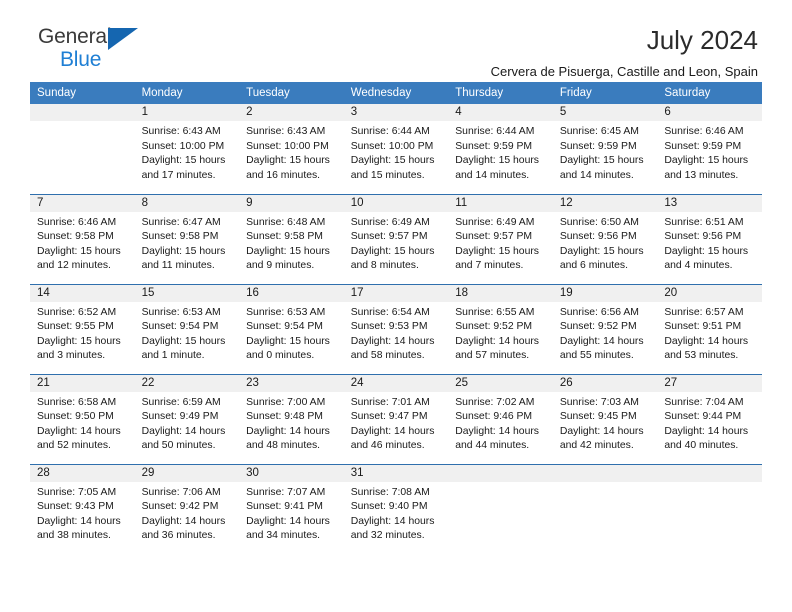  Describe the element at coordinates (82, 293) in the screenshot. I see `day-number: 14` at that location.